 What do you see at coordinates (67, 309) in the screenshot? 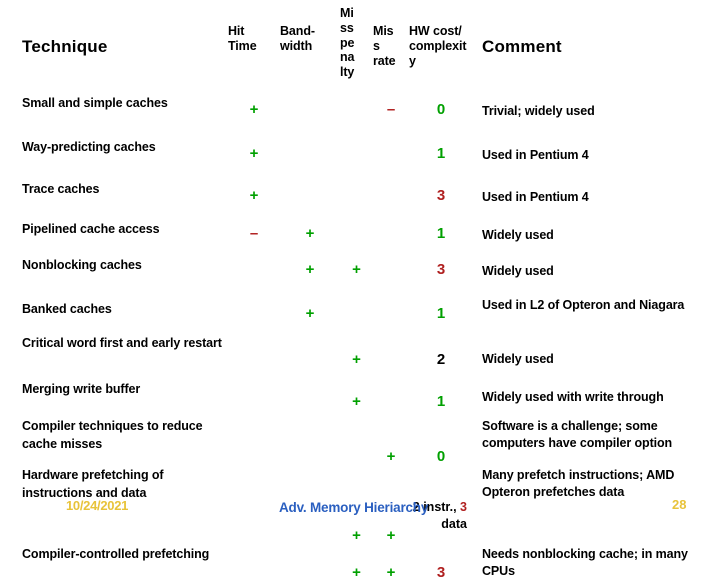
I see `row-technique: Banked caches` at bounding box center [67, 309].